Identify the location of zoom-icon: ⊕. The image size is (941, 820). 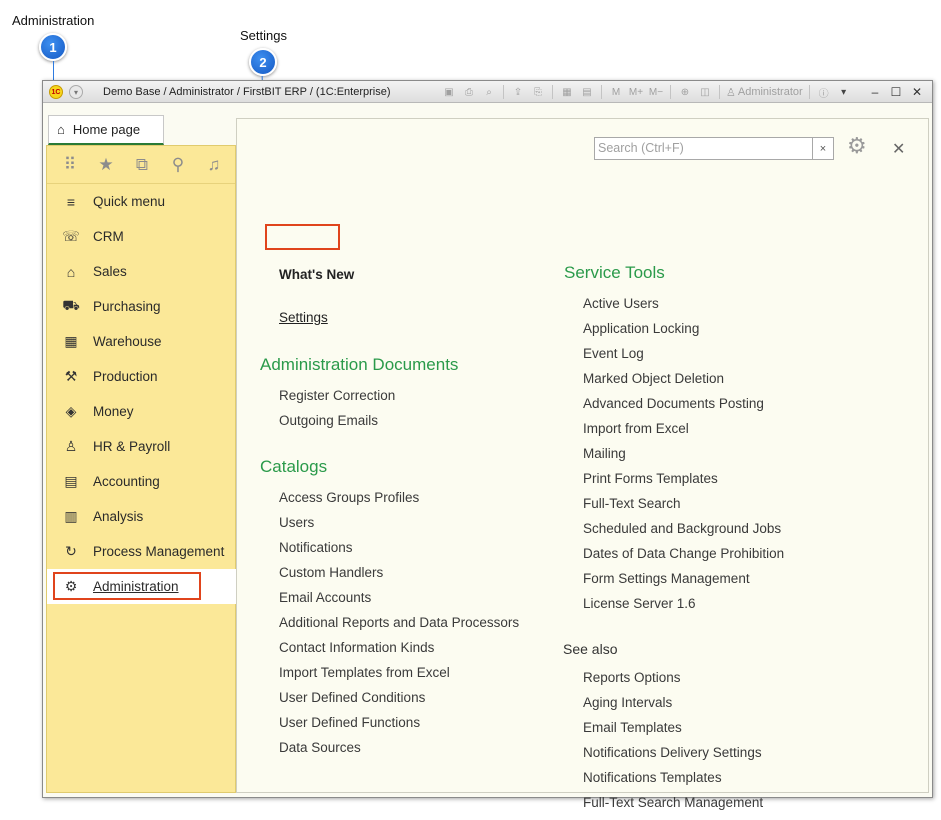
(685, 92).